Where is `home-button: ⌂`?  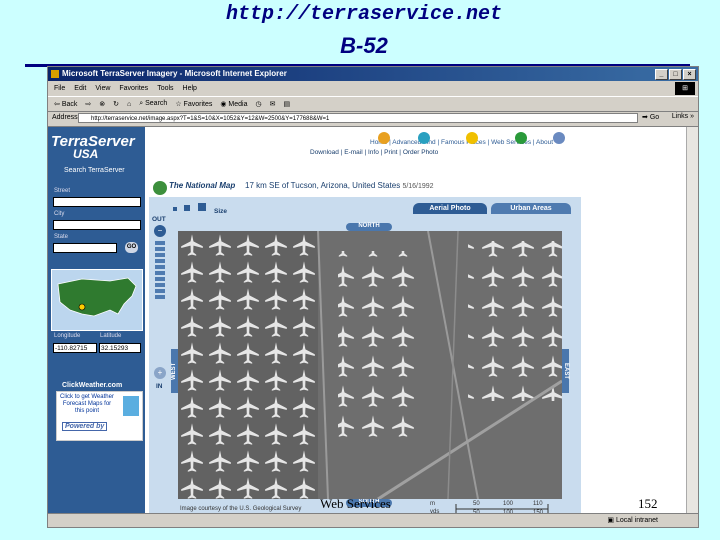 home-button: ⌂ is located at coordinates (129, 104).